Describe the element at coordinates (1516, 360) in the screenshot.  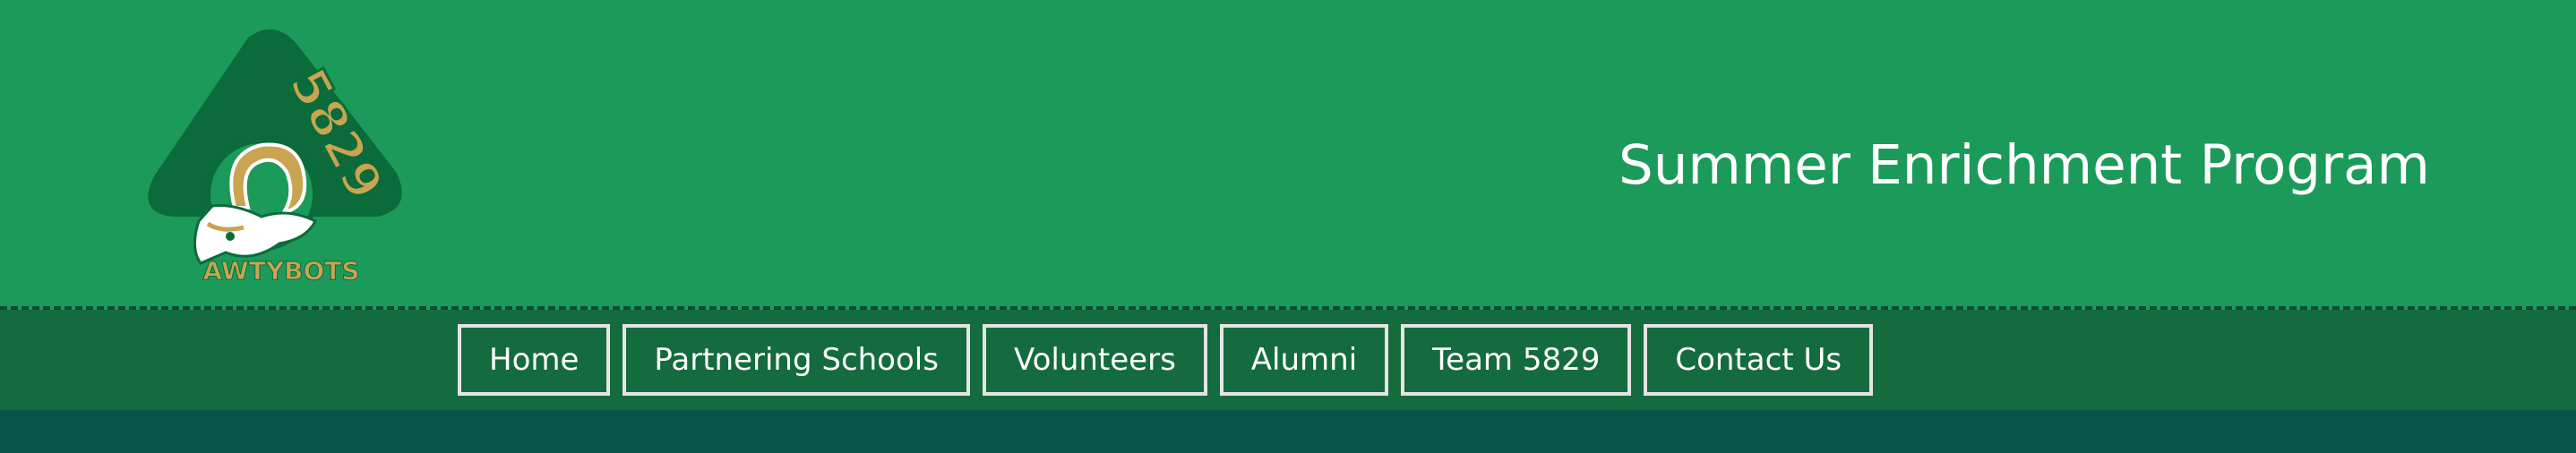
I see `nav-item-team-5829: Team 5829` at that location.